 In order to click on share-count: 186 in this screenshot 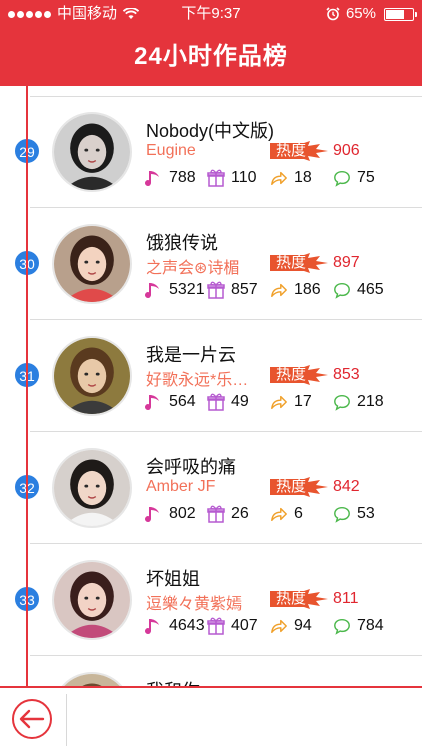, I will do `click(295, 290)`.